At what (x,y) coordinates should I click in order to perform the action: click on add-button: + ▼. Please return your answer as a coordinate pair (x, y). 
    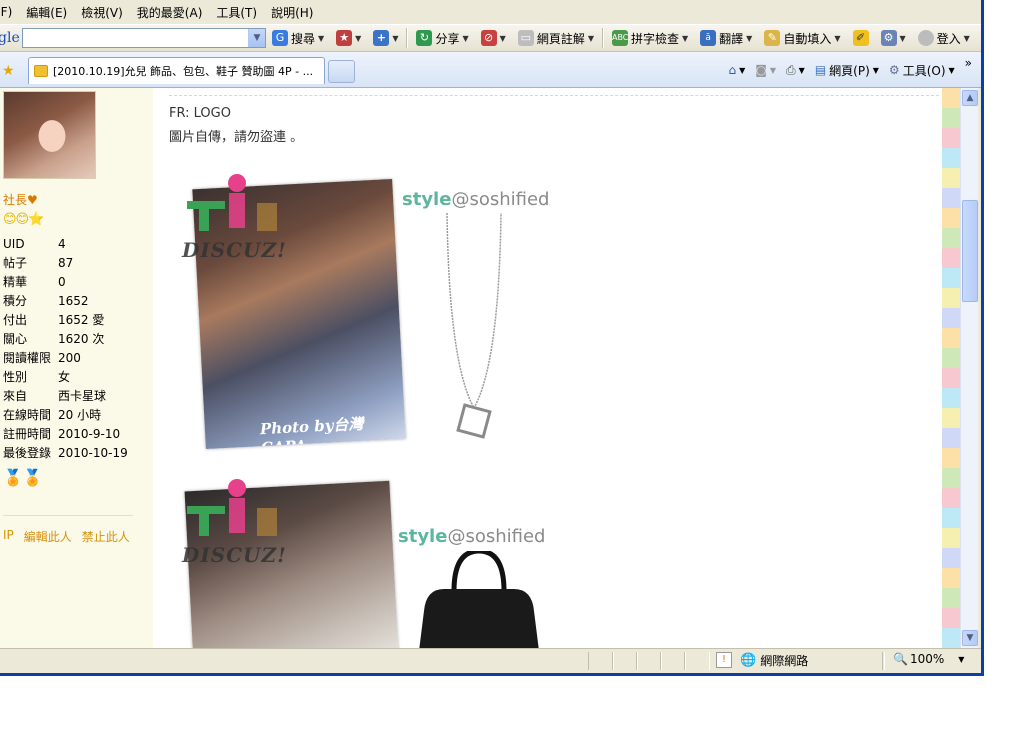
    Looking at the image, I should click on (385, 38).